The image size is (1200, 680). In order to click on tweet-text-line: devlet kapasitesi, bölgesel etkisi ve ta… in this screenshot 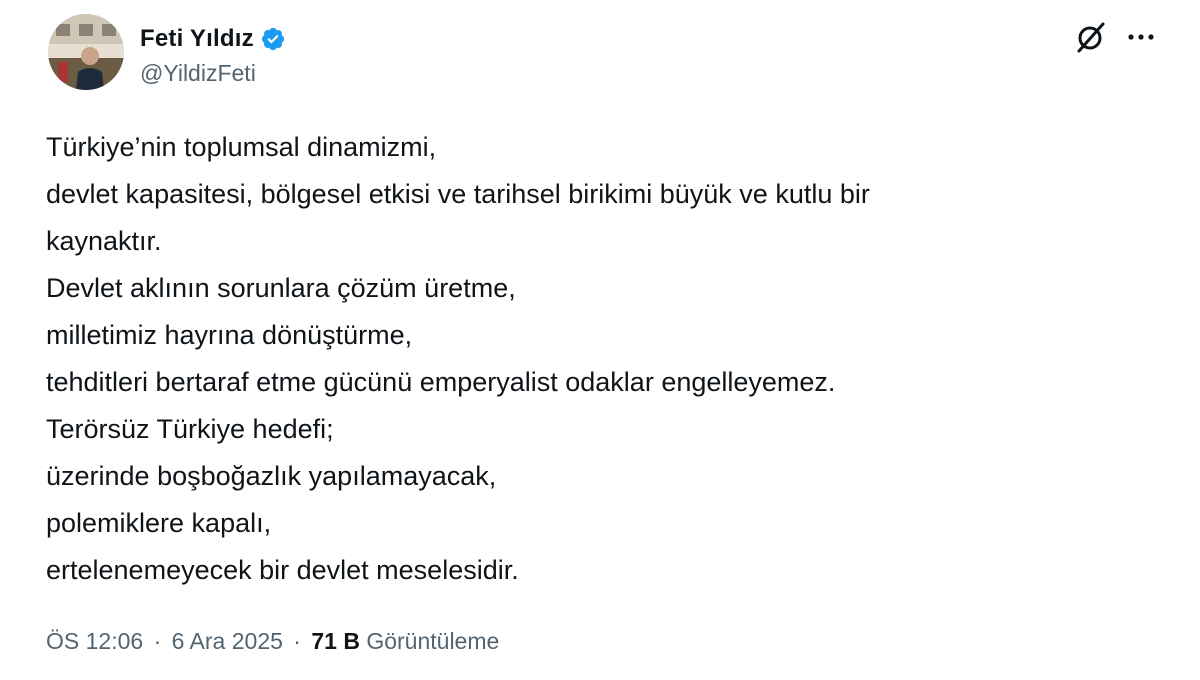, I will do `click(458, 194)`.